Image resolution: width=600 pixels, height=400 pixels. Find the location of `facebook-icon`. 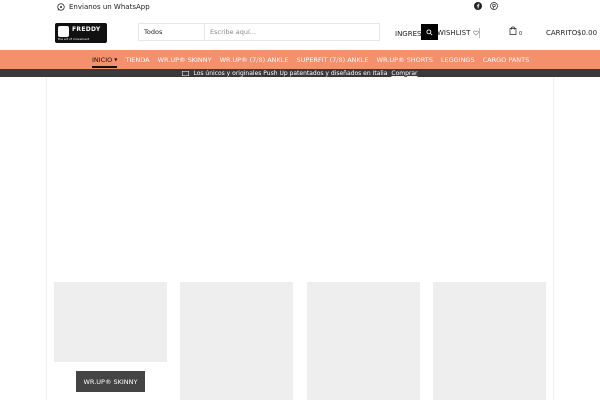

facebook-icon is located at coordinates (478, 6).